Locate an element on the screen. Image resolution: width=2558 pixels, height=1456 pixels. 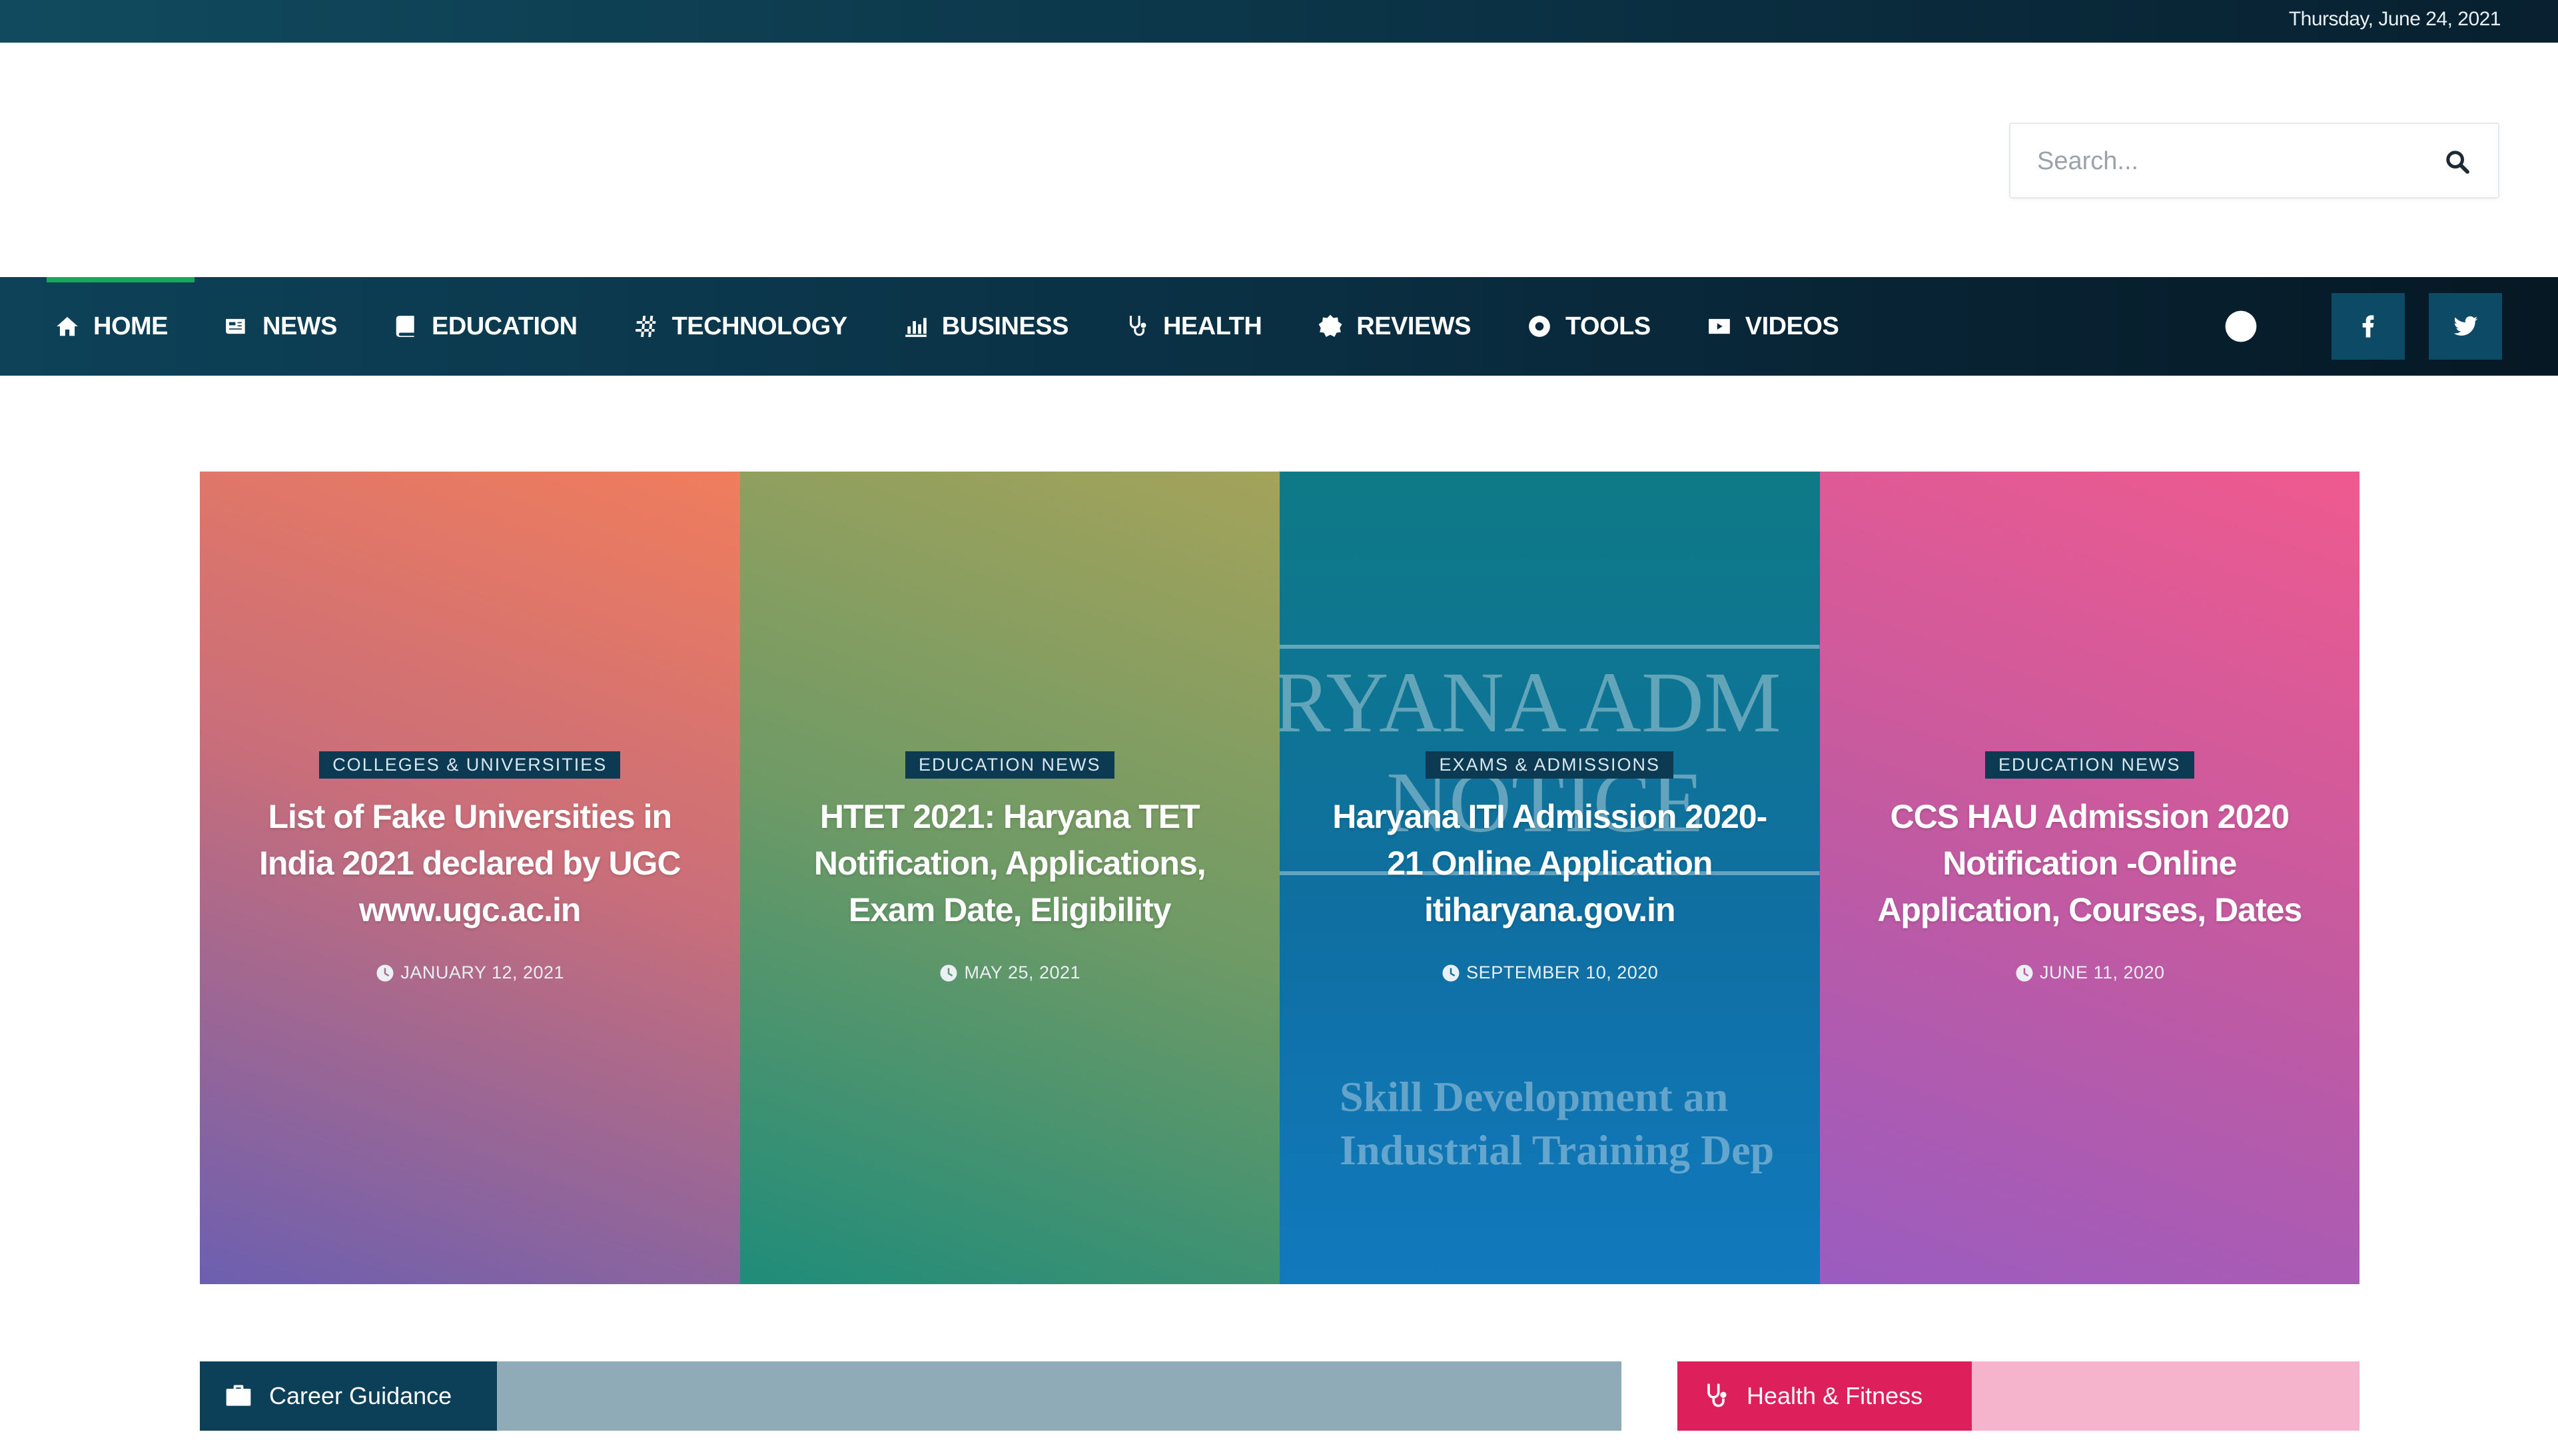
nav-item-reviews: REVIEWS is located at coordinates (1395, 326).